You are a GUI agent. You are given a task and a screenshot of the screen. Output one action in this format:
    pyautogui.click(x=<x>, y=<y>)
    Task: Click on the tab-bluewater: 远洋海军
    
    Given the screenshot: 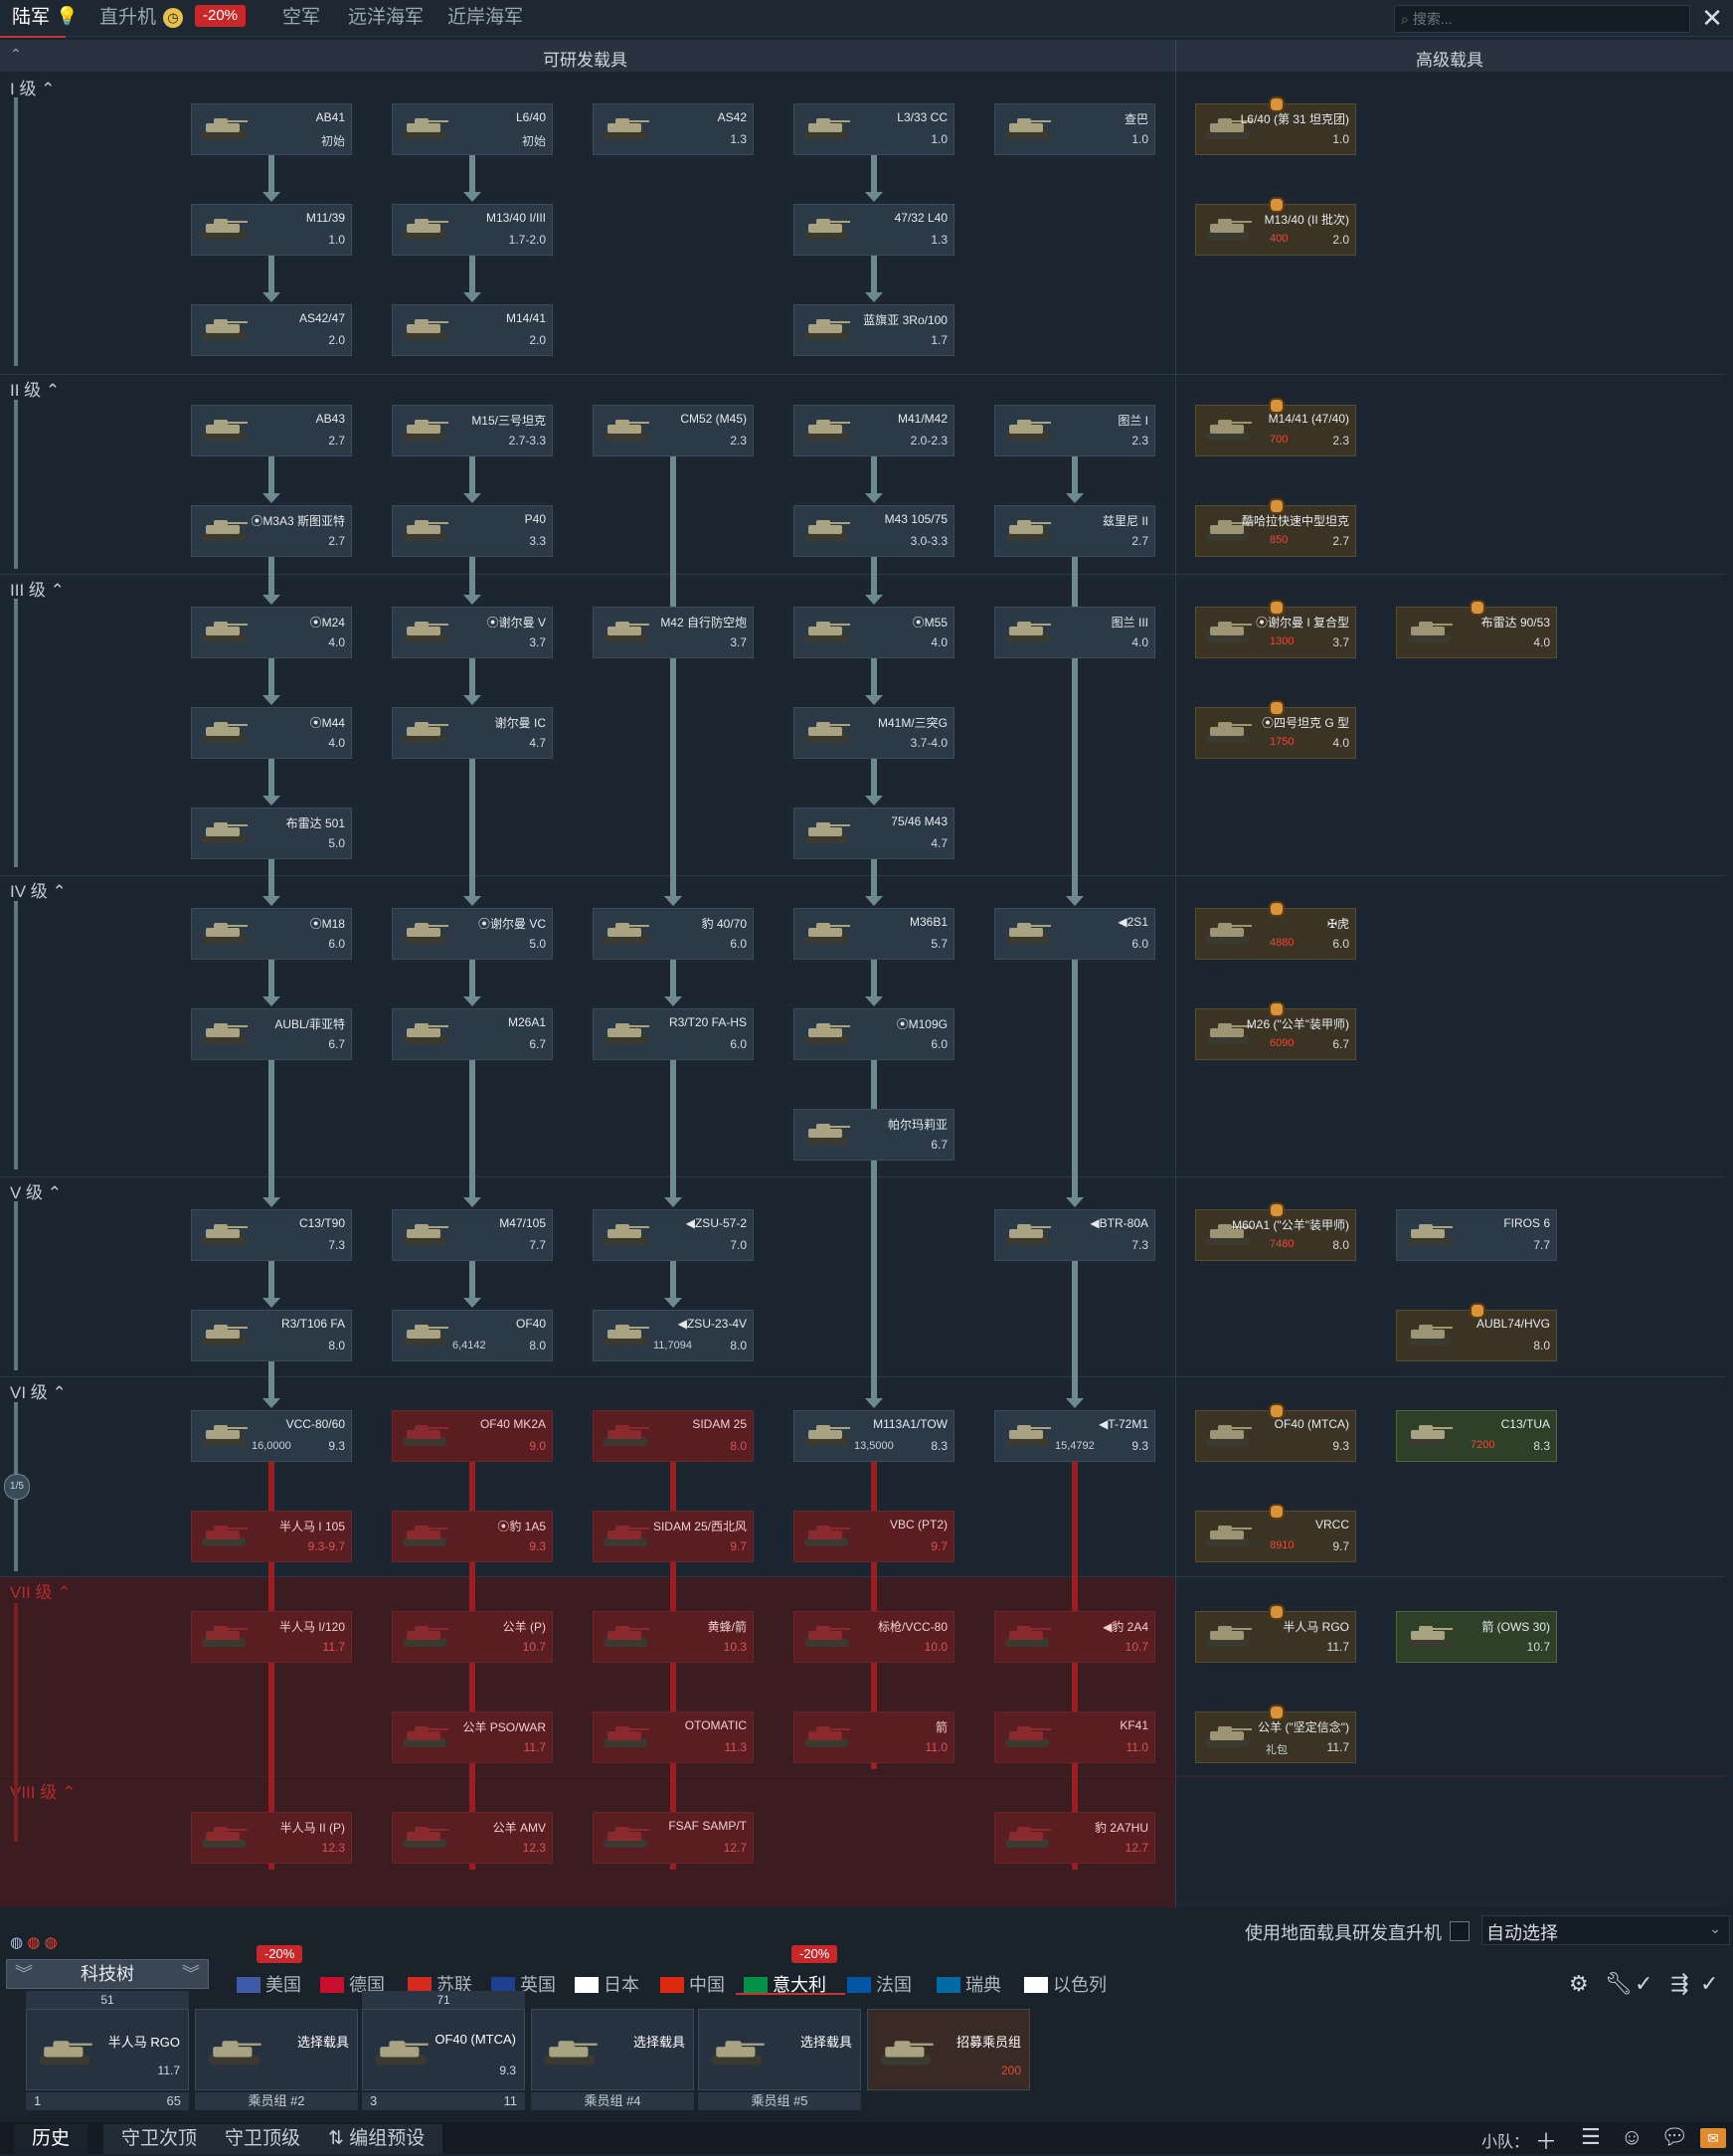 What is the action you would take?
    pyautogui.click(x=386, y=18)
    